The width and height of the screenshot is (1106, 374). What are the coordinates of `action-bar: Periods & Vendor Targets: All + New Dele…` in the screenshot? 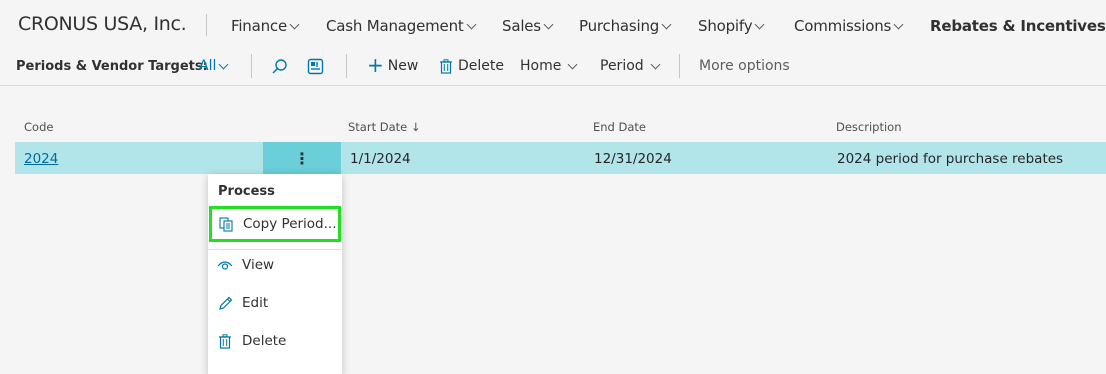 It's located at (553, 66).